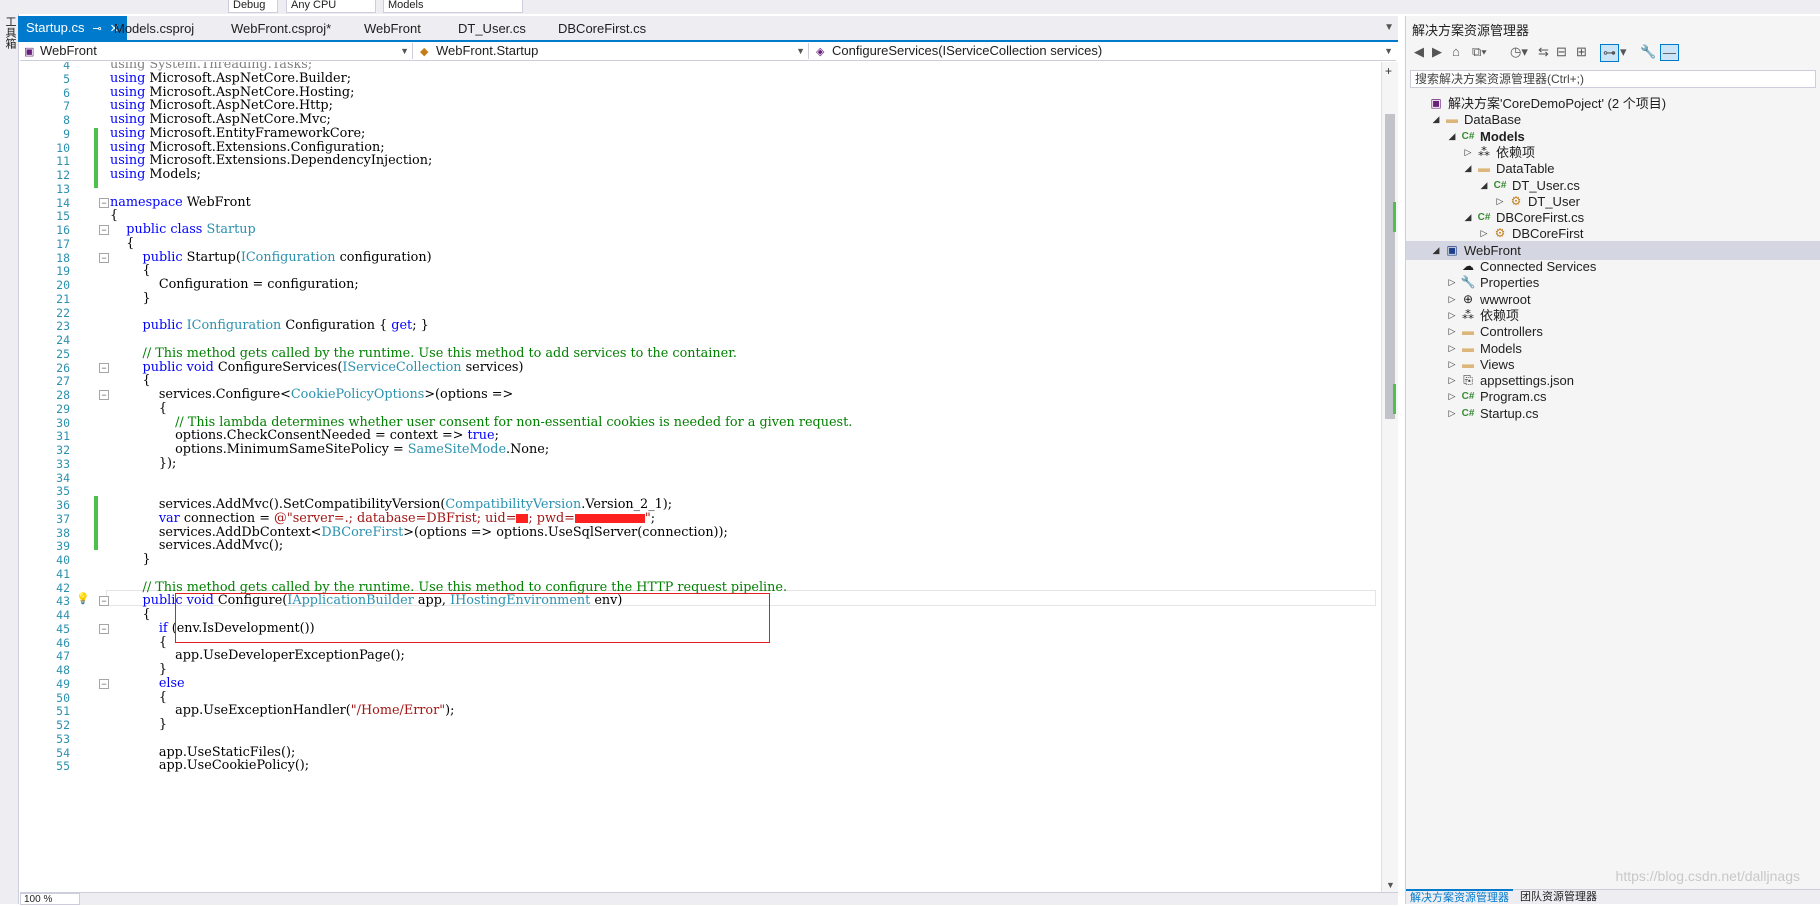  Describe the element at coordinates (487, 50) in the screenshot. I see `type-nav-label: WebFront.Startup` at that location.